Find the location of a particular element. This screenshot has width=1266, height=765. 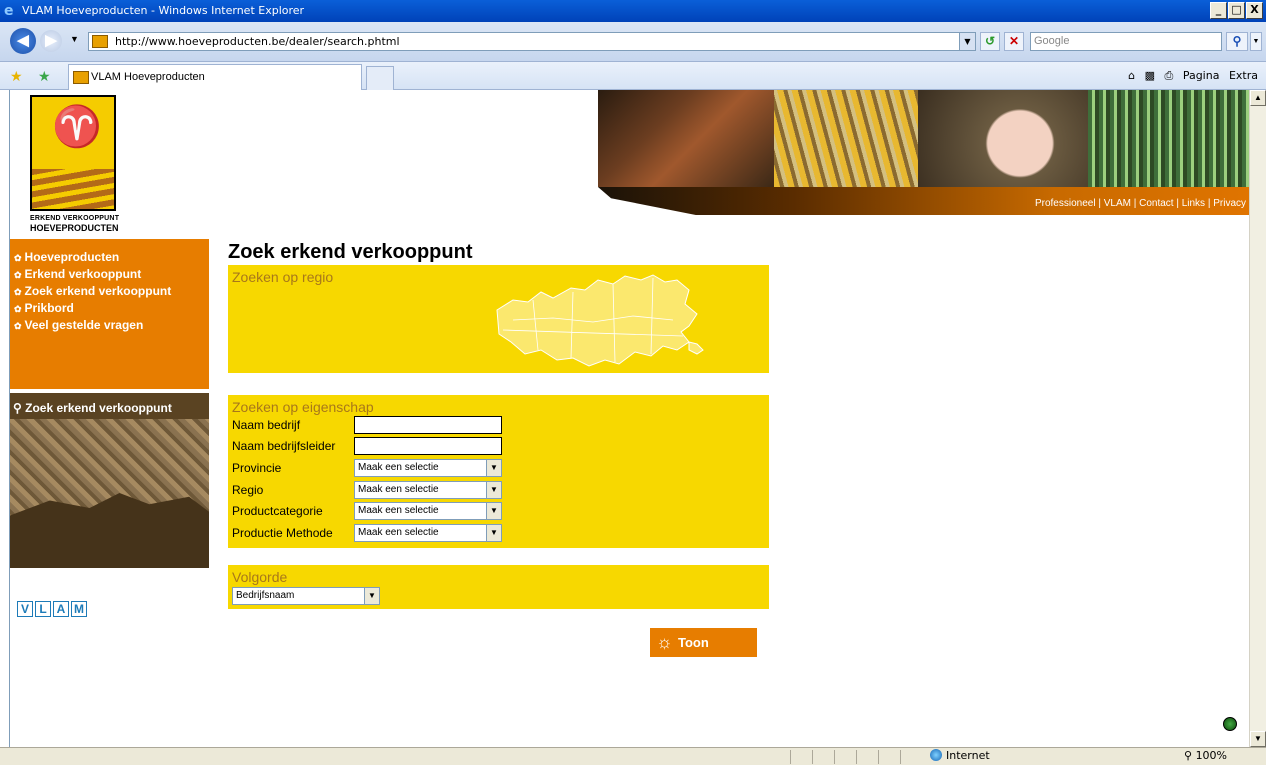

flanders-map is located at coordinates (600, 320).